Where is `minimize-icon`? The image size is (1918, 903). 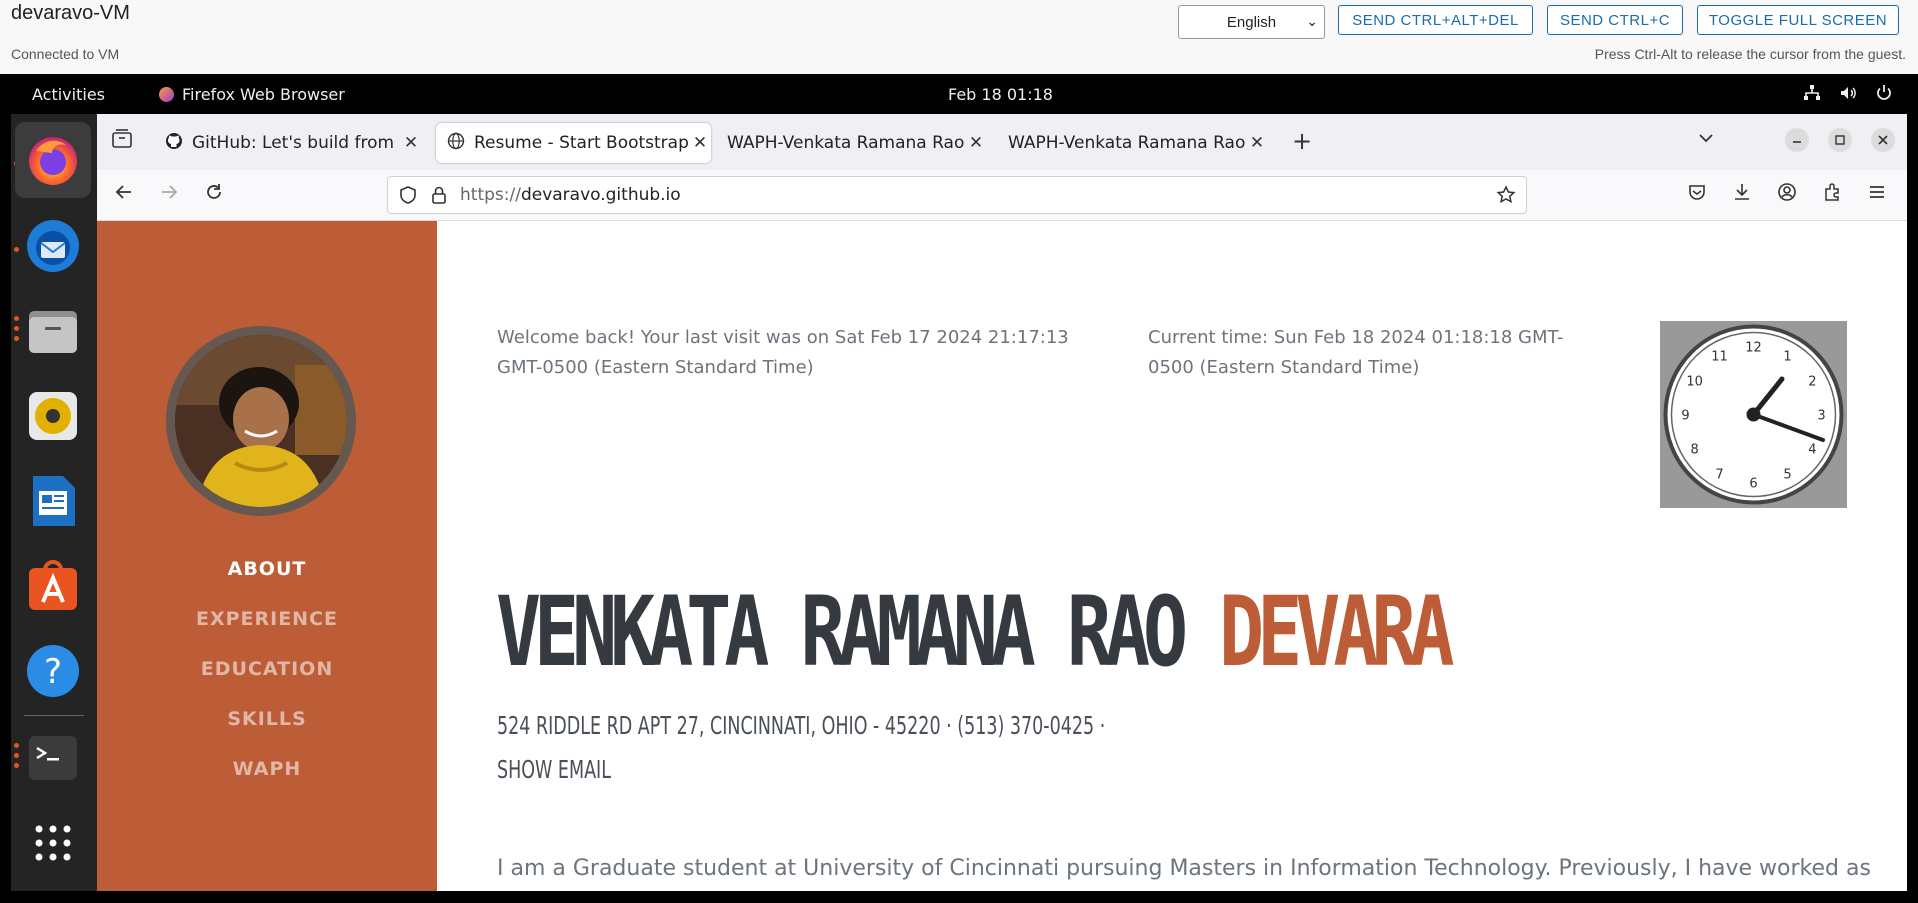 minimize-icon is located at coordinates (1797, 142).